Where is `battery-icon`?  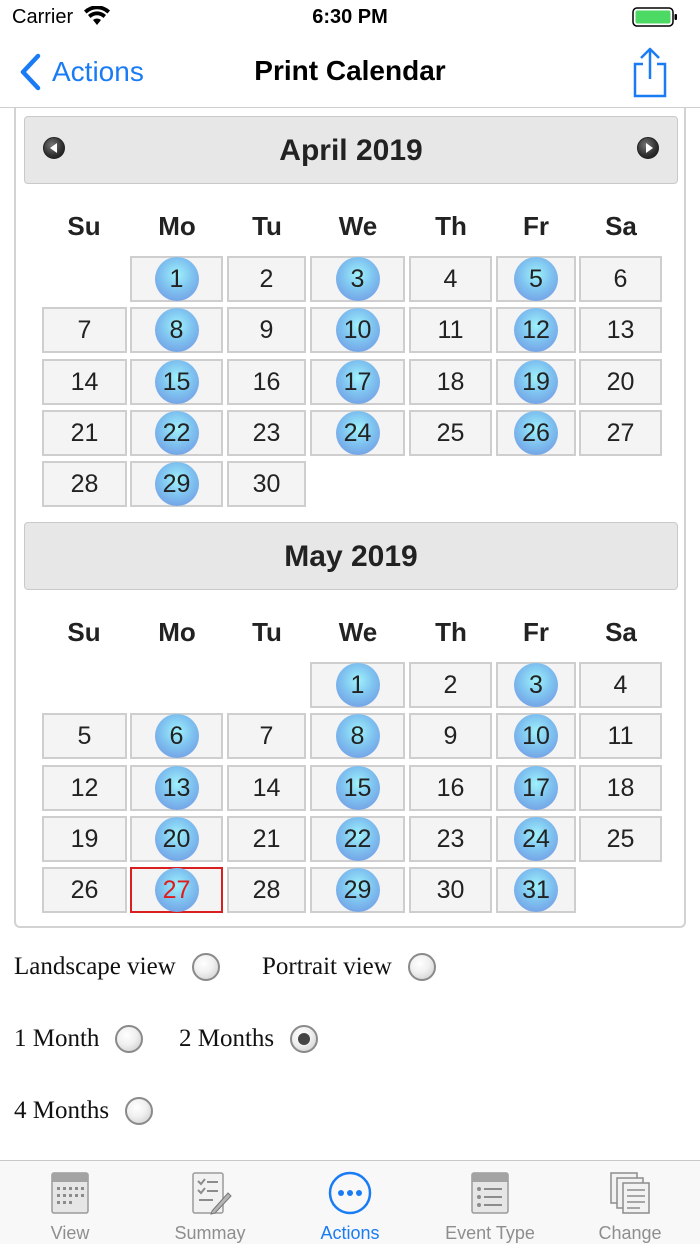 battery-icon is located at coordinates (654, 17).